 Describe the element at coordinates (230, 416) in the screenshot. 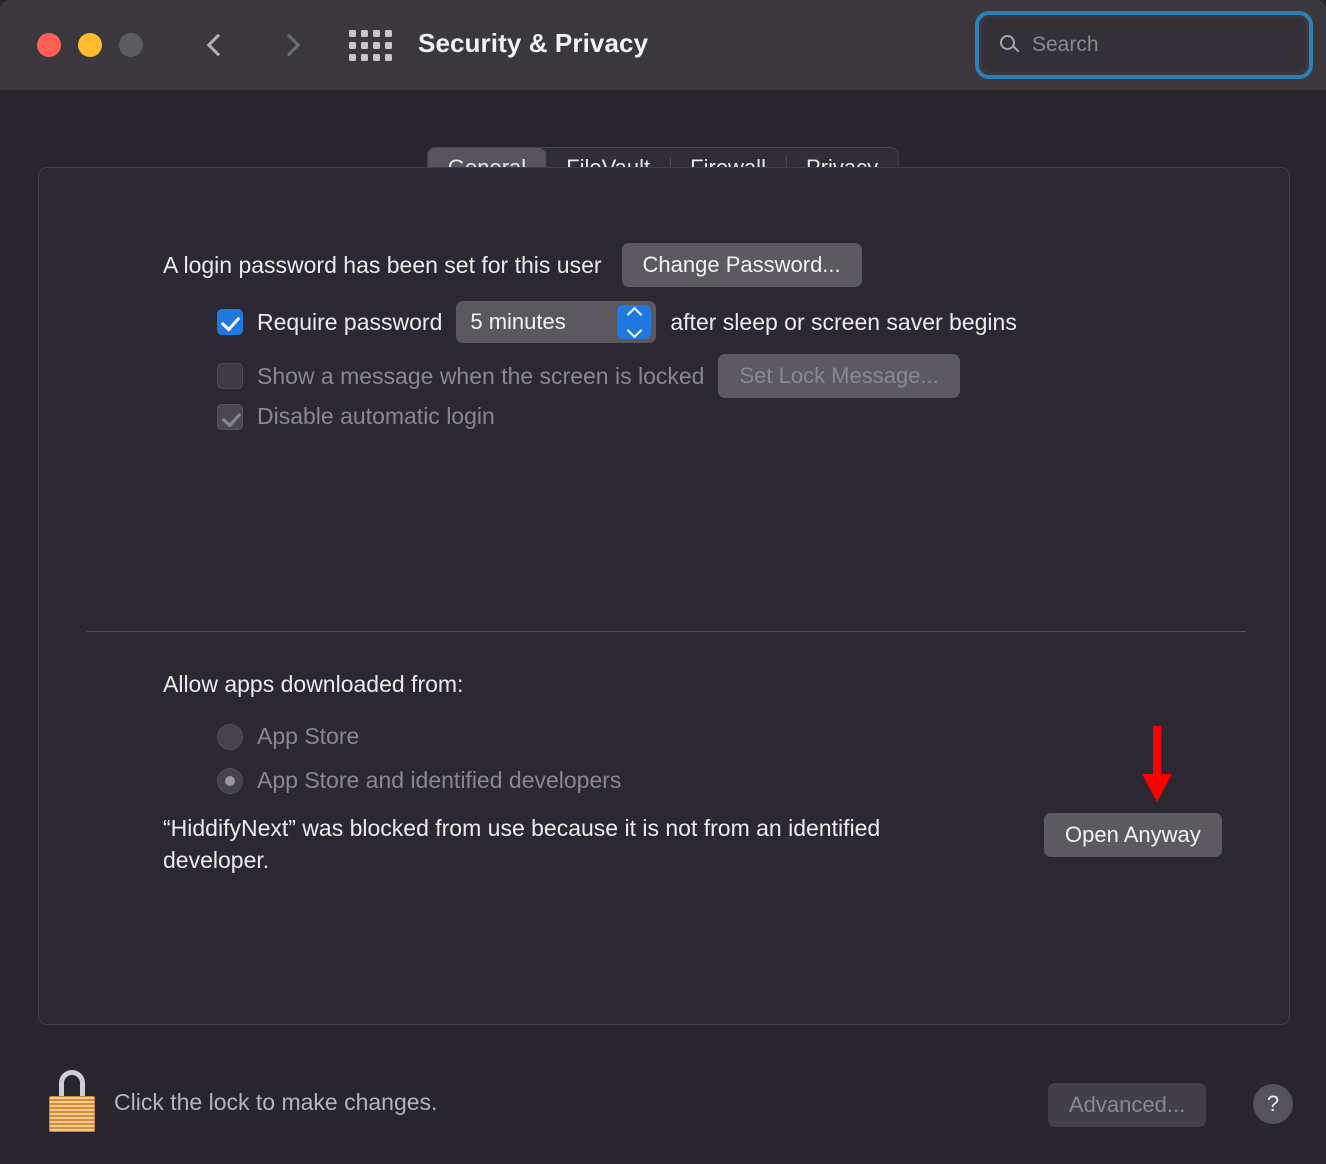

I see `disable-automatic-login-checkbox` at that location.